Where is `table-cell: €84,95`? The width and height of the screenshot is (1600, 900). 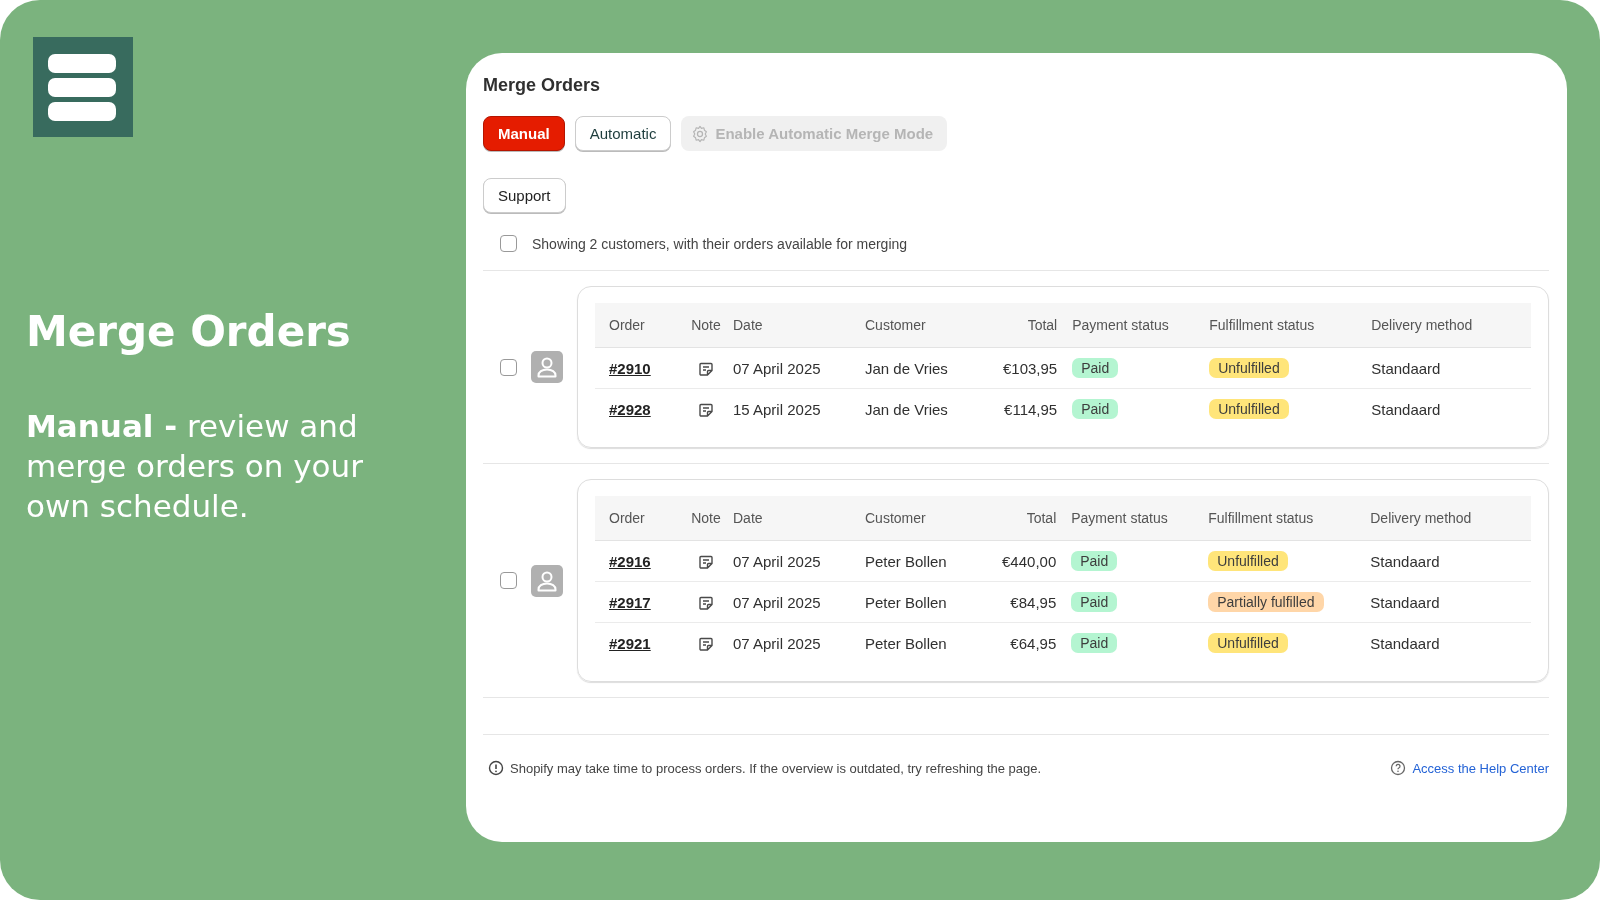 table-cell: €84,95 is located at coordinates (1033, 602).